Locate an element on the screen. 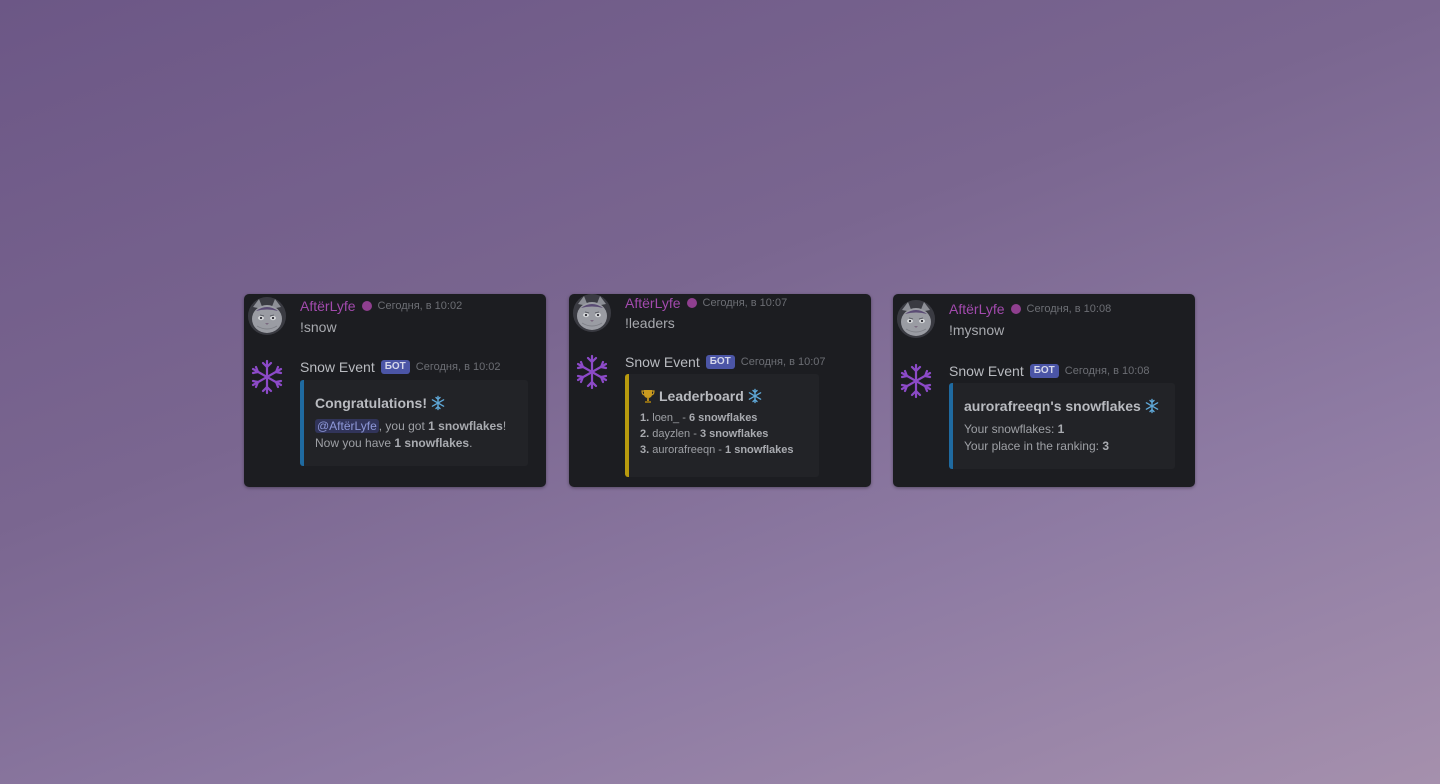 The width and height of the screenshot is (1440, 784). embed-title: aurorafreeqn's snowflakes is located at coordinates (1069, 406).